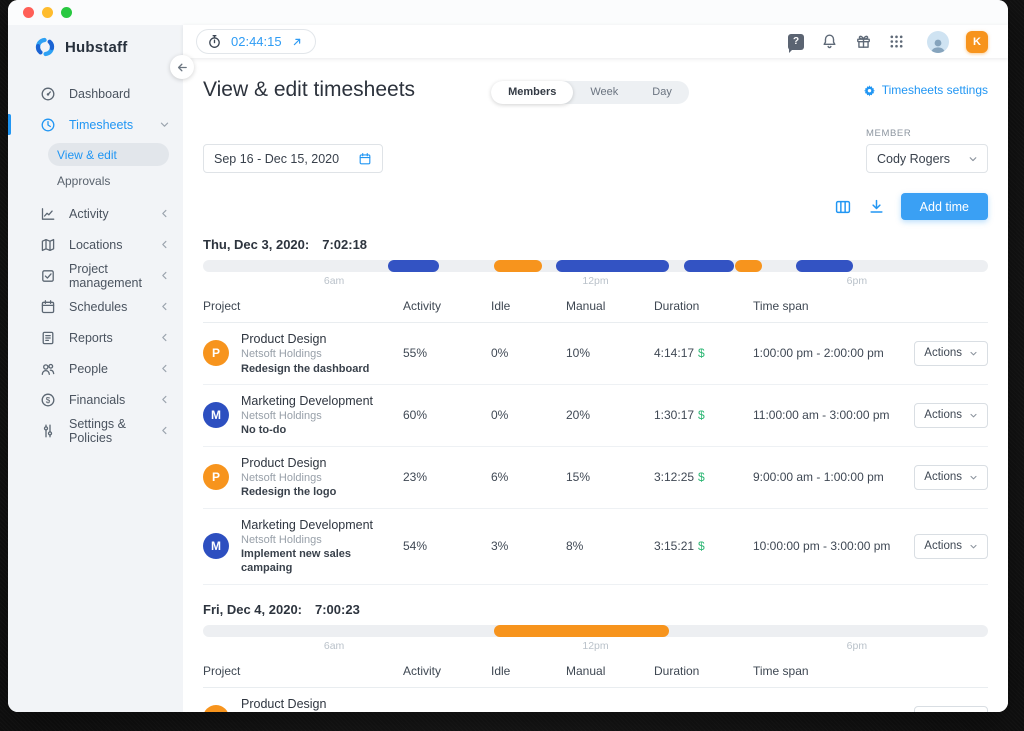 This screenshot has height=731, width=1024. I want to click on timer-value: 02:44:15, so click(256, 41).